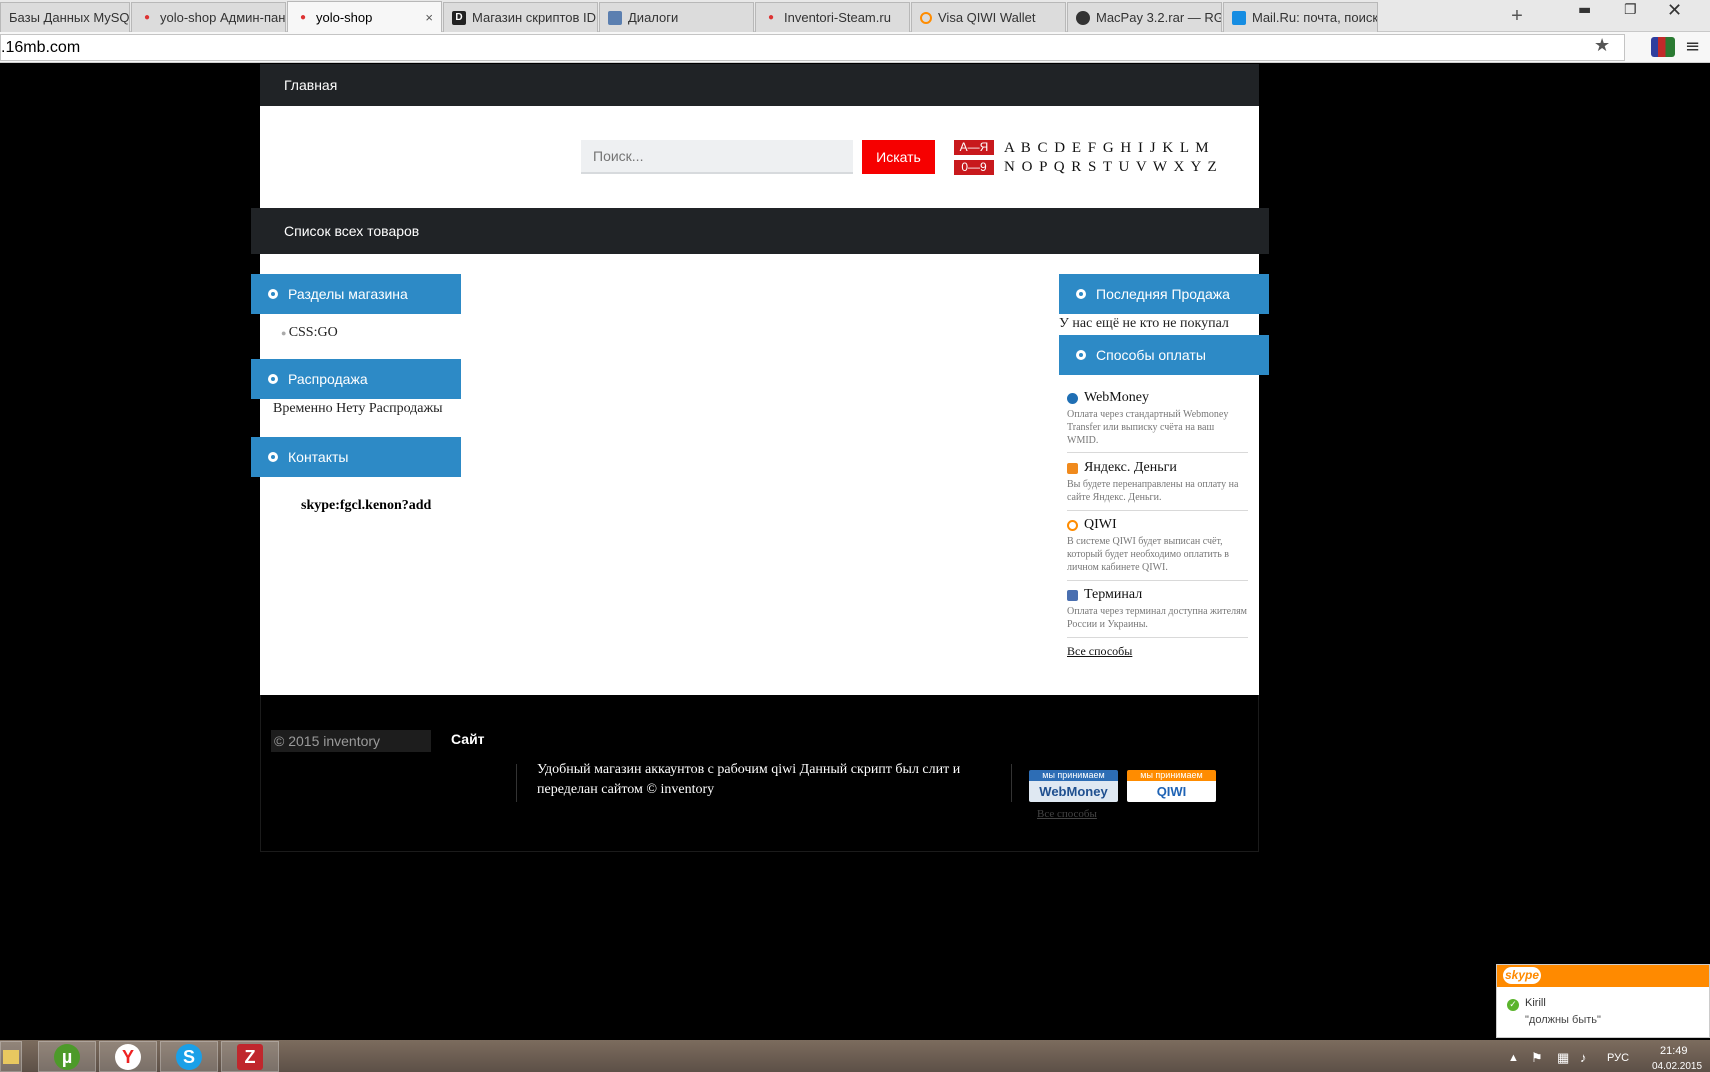  What do you see at coordinates (1563, 1020) in the screenshot?
I see `skype-message: "должны быть"` at bounding box center [1563, 1020].